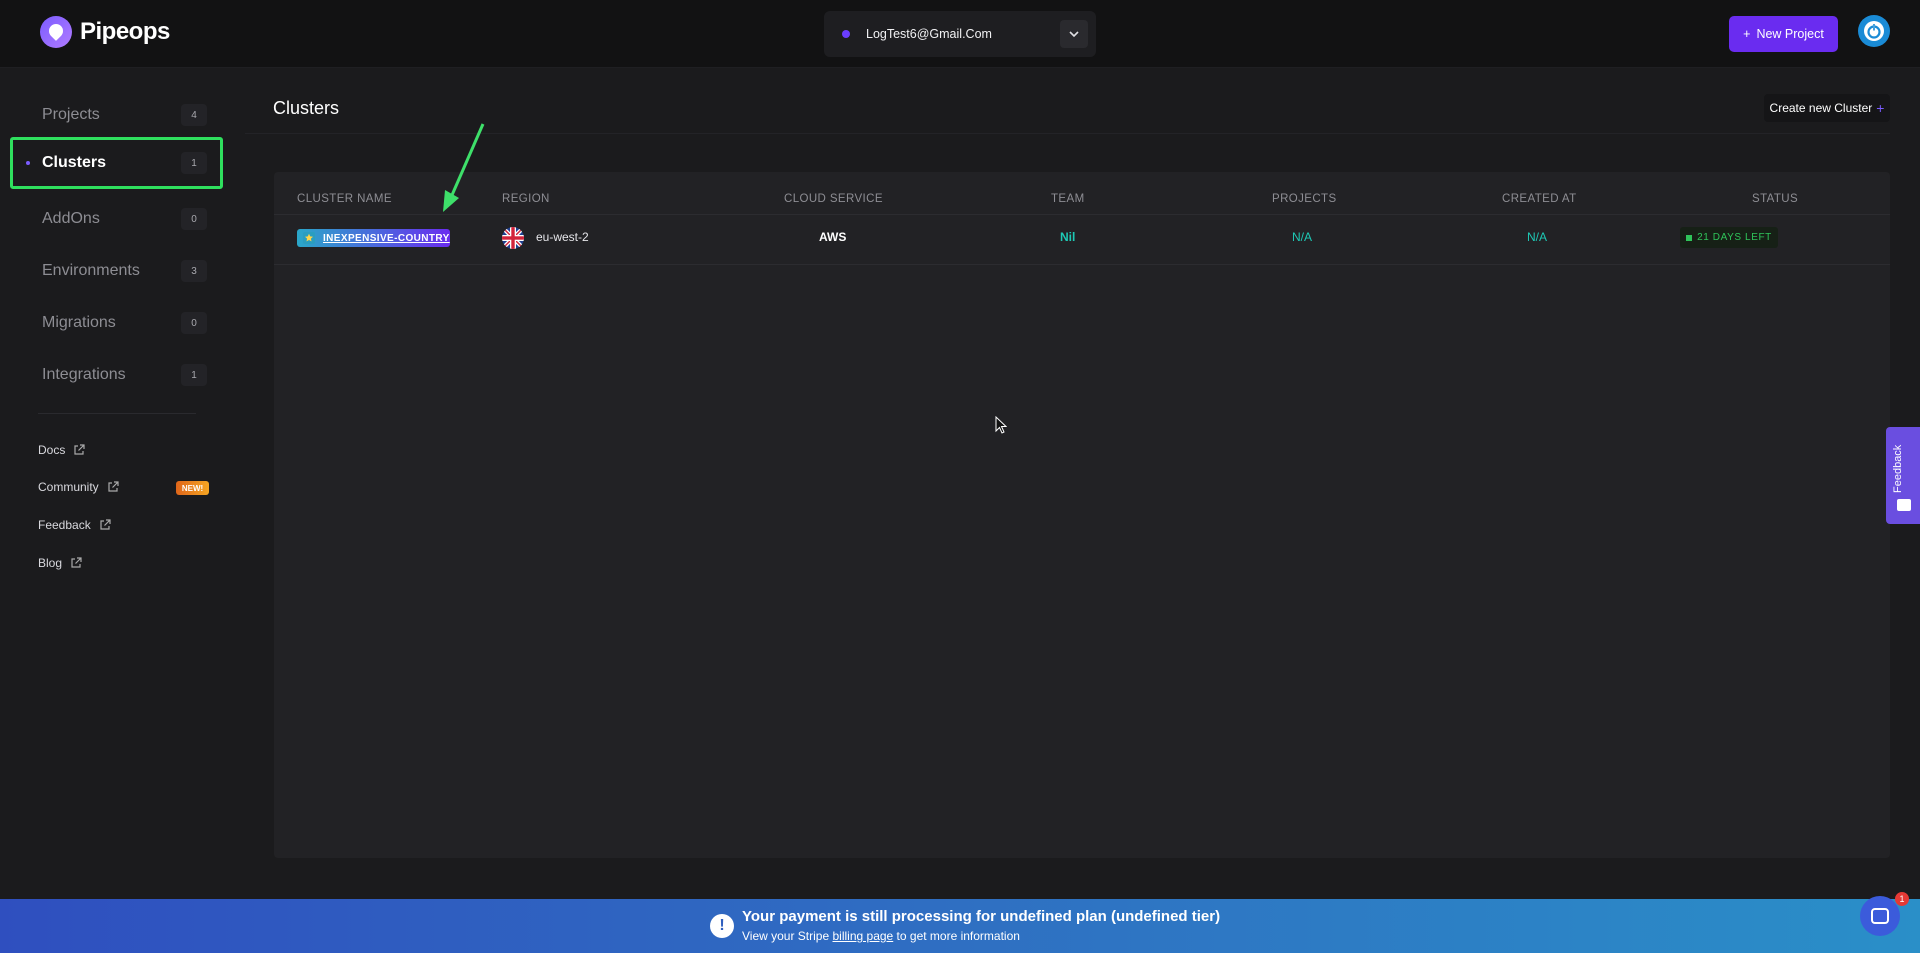 This screenshot has width=1920, height=953. What do you see at coordinates (1068, 237) in the screenshot?
I see `team-value: Nil` at bounding box center [1068, 237].